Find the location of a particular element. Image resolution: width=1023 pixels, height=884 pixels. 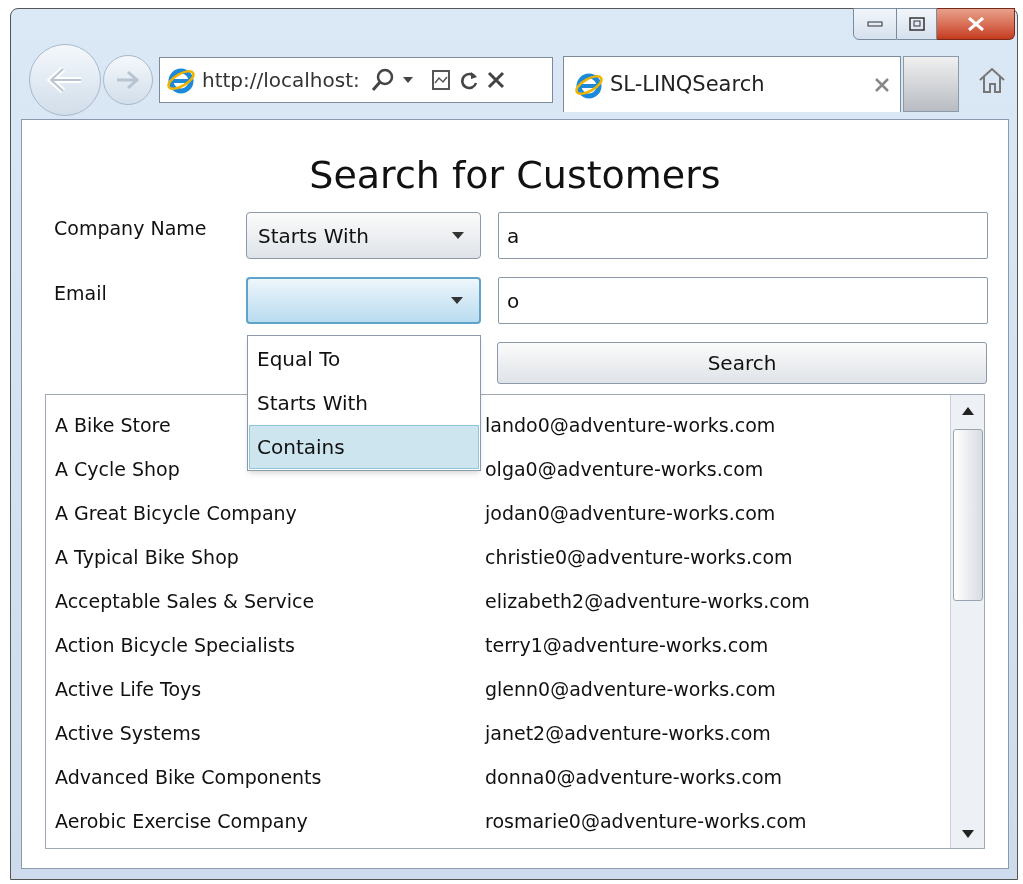

browser-tab: SL-LINQSearch is located at coordinates (732, 84).